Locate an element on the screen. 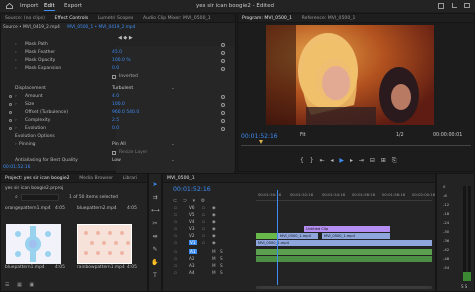 This screenshot has width=475, height=292. clip-v2: MVI_0500_1.mp4 is located at coordinates (298, 236).